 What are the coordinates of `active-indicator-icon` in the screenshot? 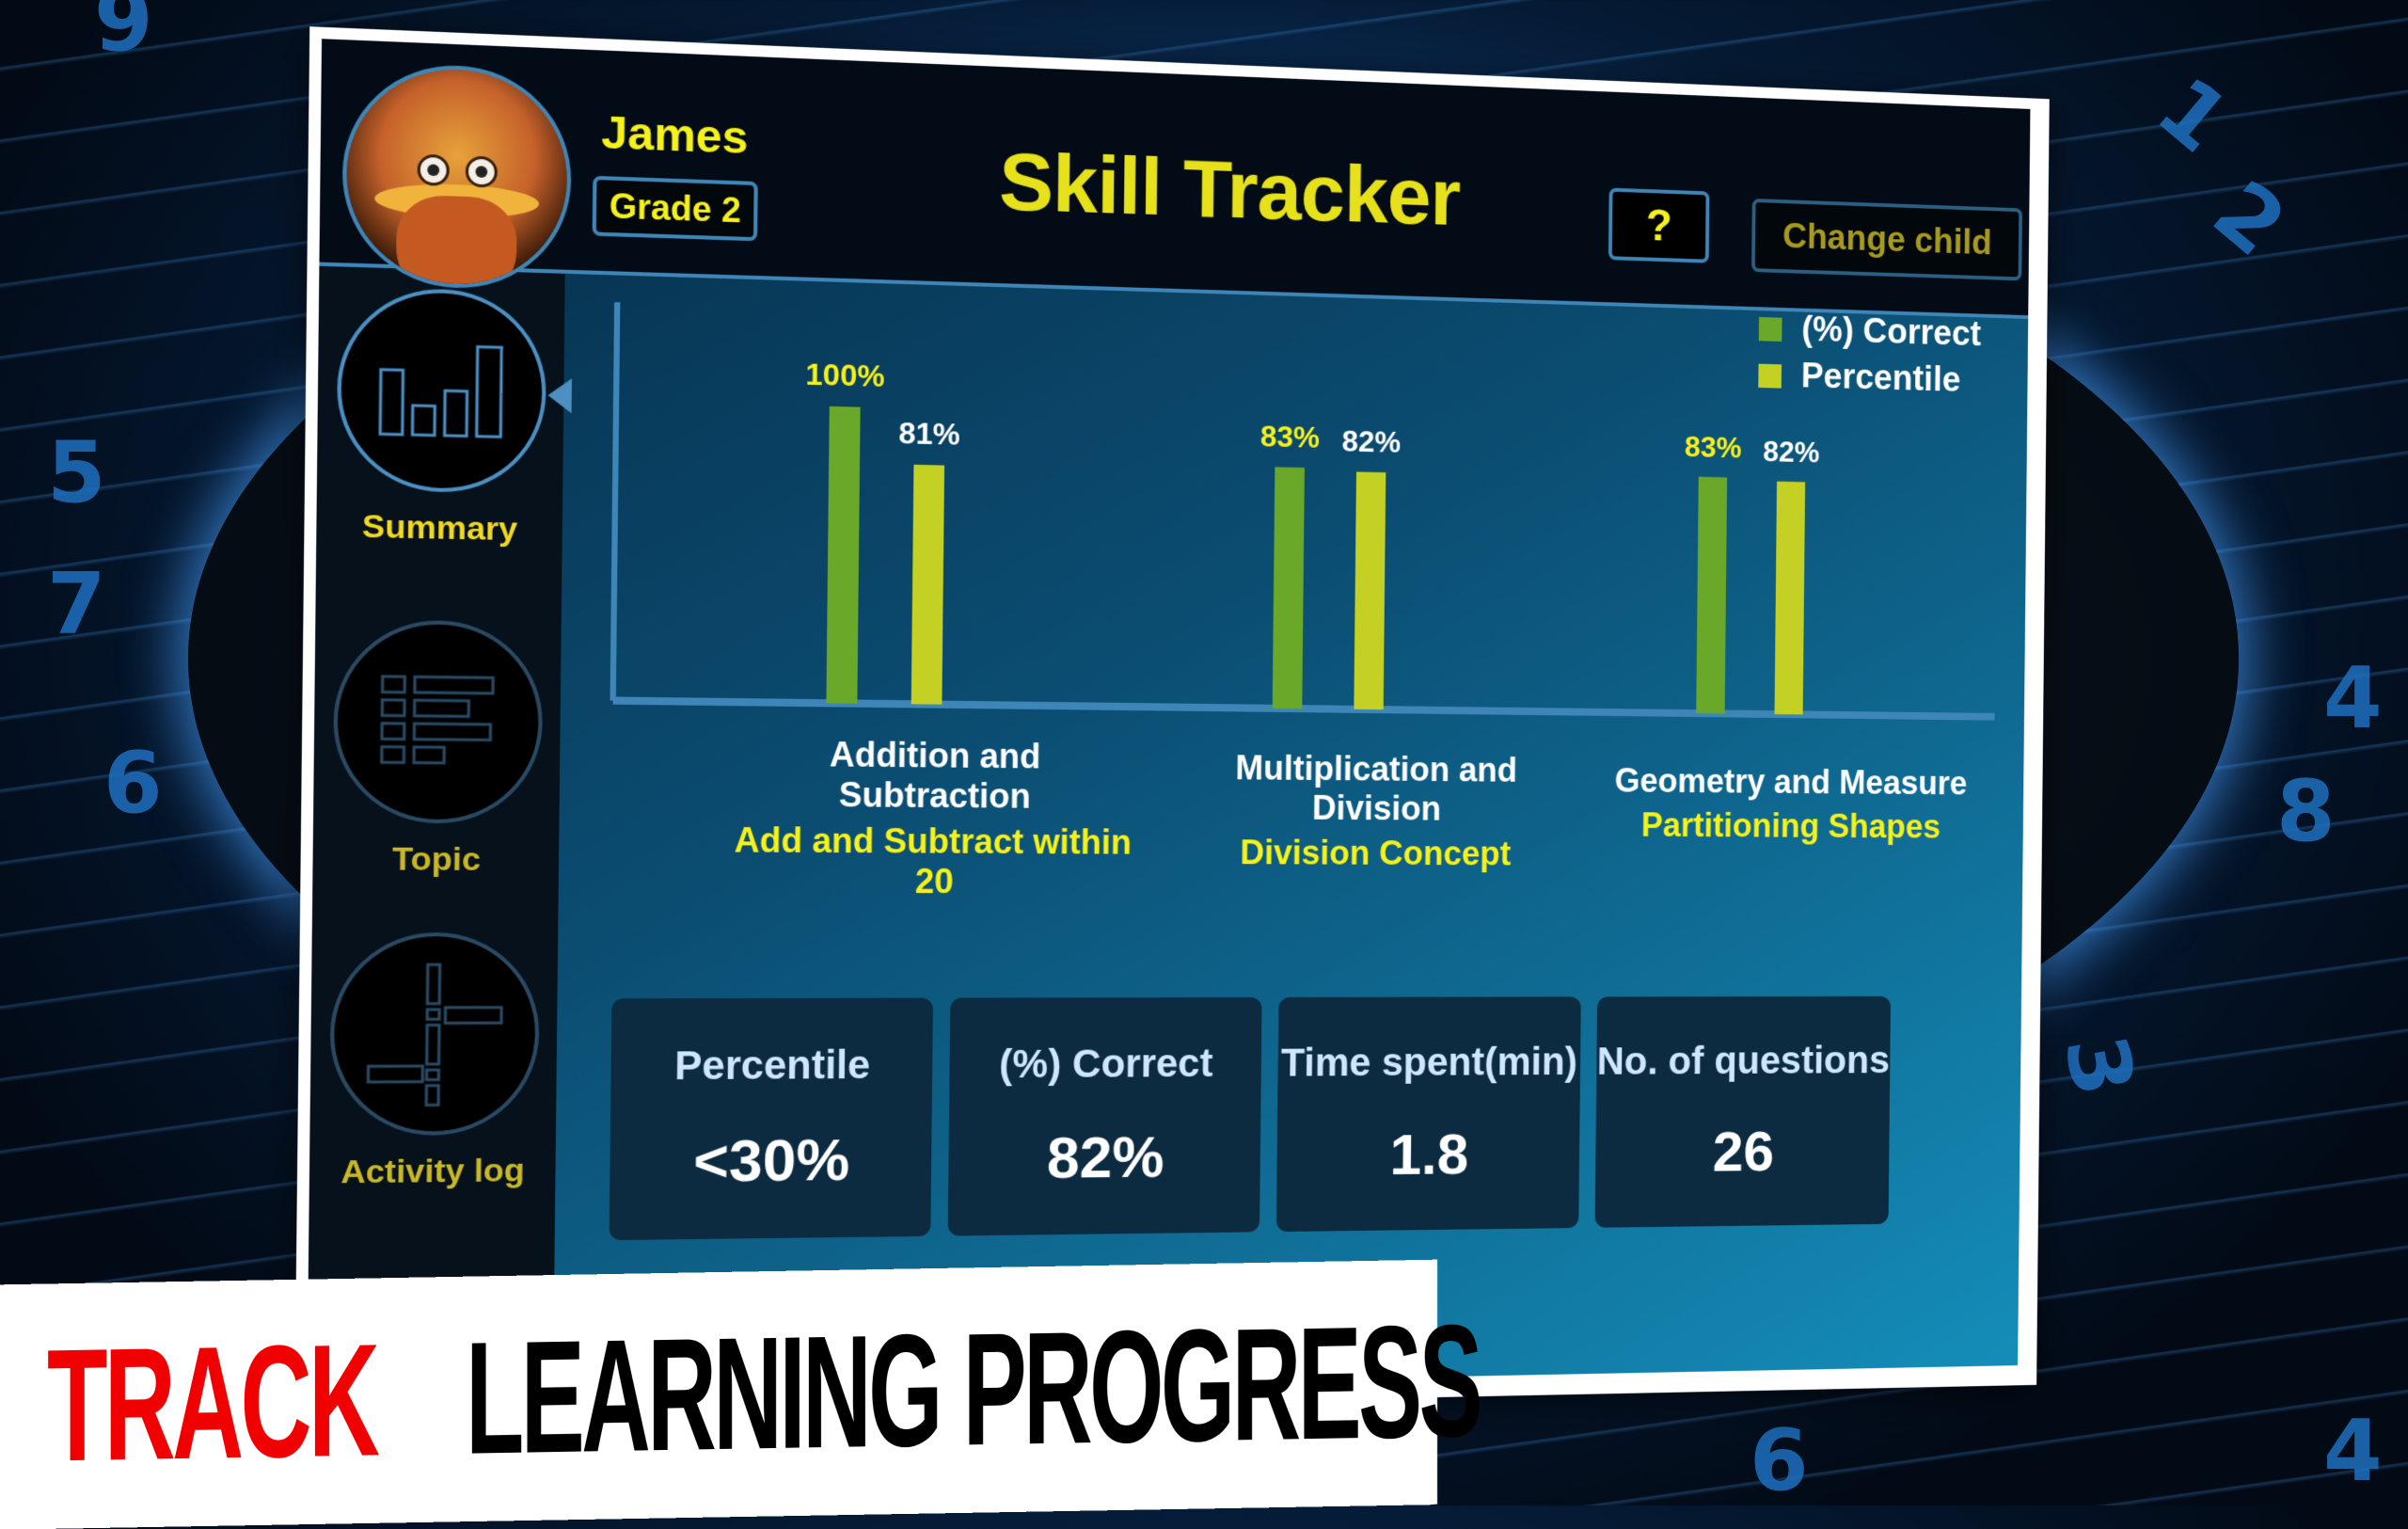 It's located at (560, 395).